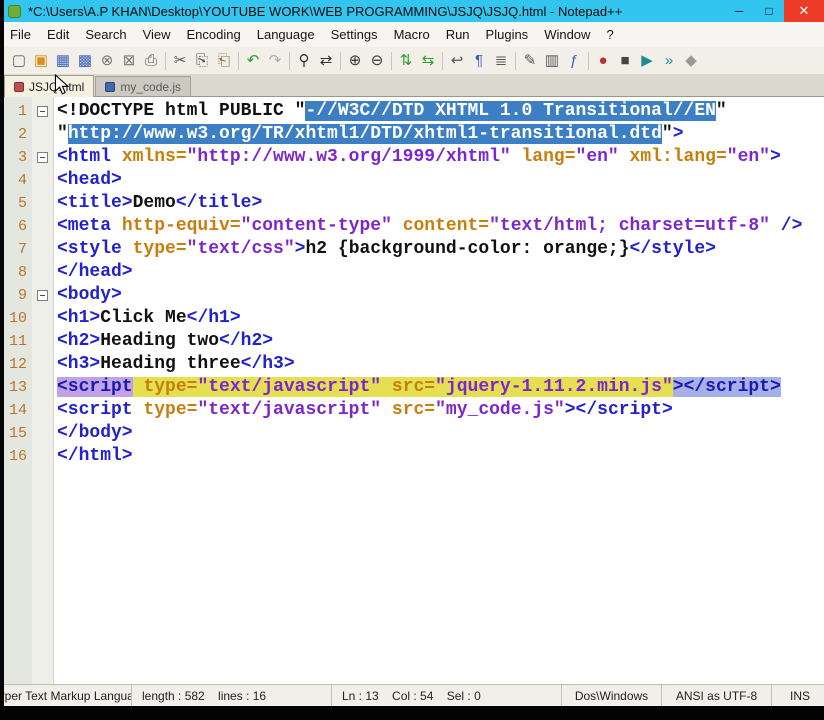  What do you see at coordinates (457, 61) in the screenshot?
I see `word-wrap-icon: ↩` at bounding box center [457, 61].